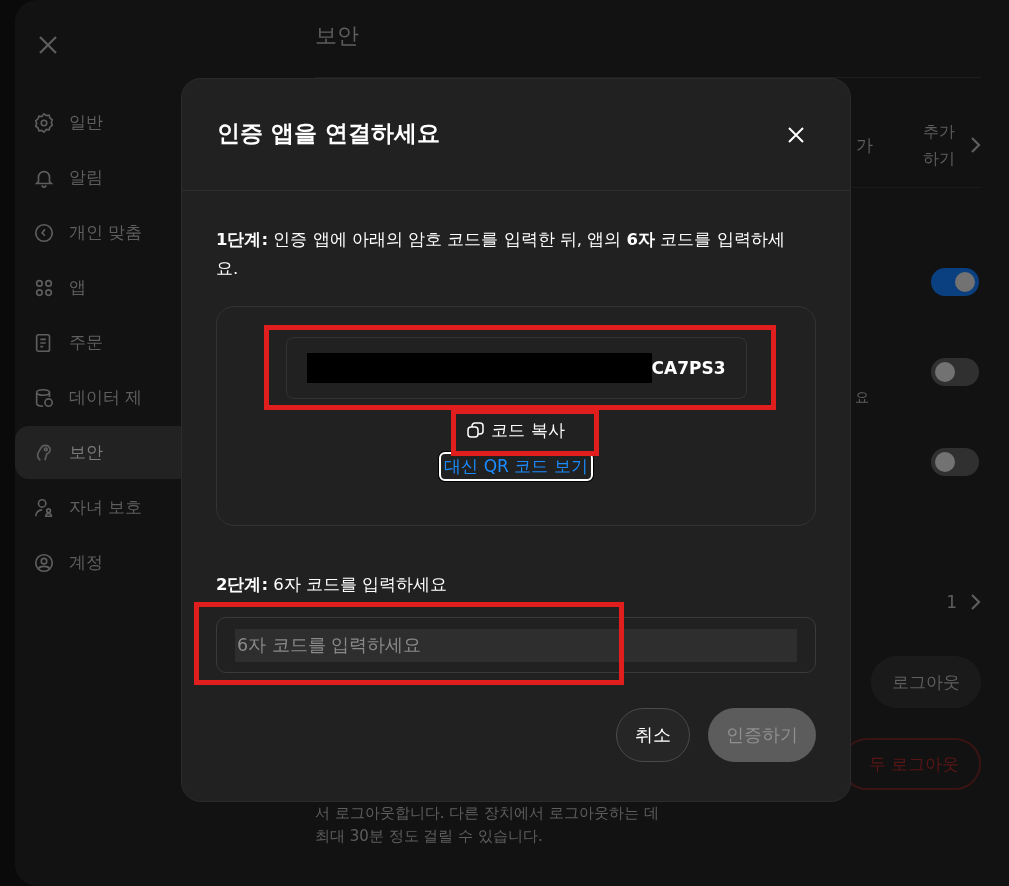  What do you see at coordinates (337, 35) in the screenshot?
I see `page-title: 보안` at bounding box center [337, 35].